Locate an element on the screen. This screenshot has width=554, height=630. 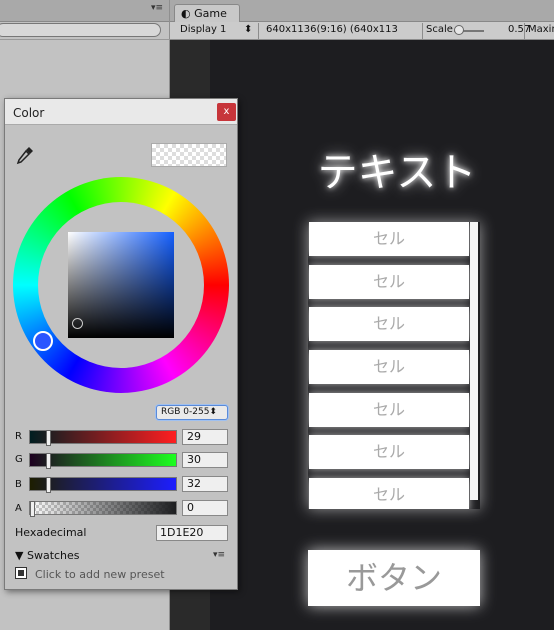
scrollbar is located at coordinates (474, 361).